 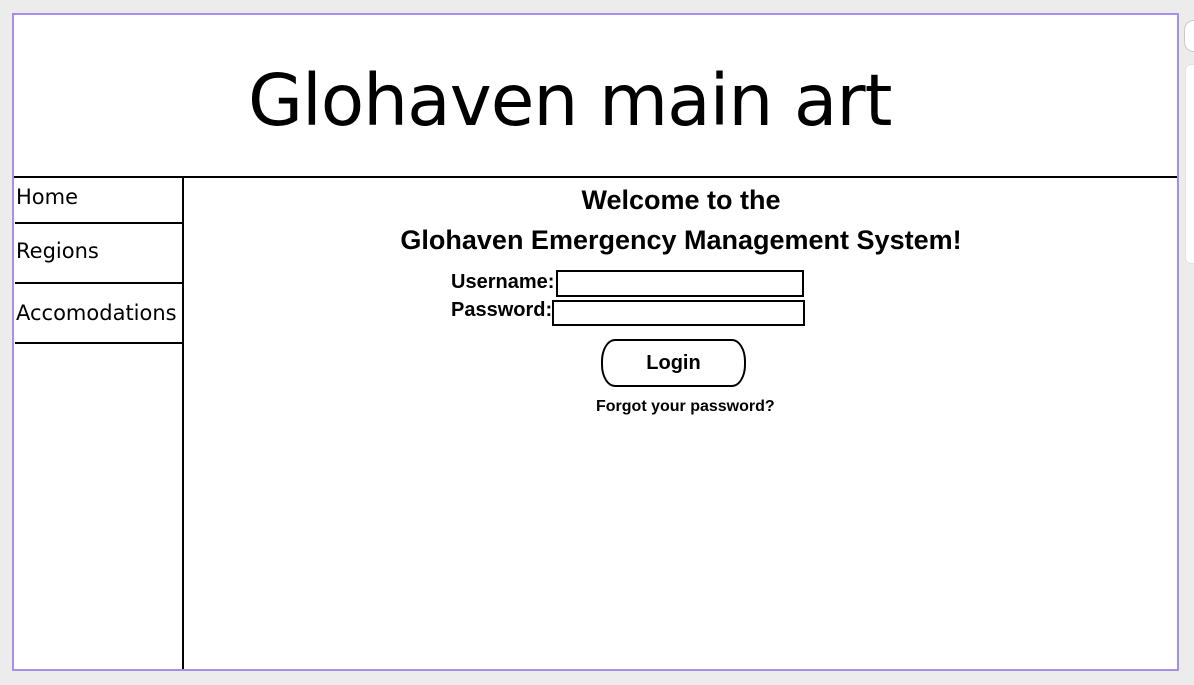 What do you see at coordinates (98, 314) in the screenshot?
I see `sidebar-item-accomodations: Accomodations` at bounding box center [98, 314].